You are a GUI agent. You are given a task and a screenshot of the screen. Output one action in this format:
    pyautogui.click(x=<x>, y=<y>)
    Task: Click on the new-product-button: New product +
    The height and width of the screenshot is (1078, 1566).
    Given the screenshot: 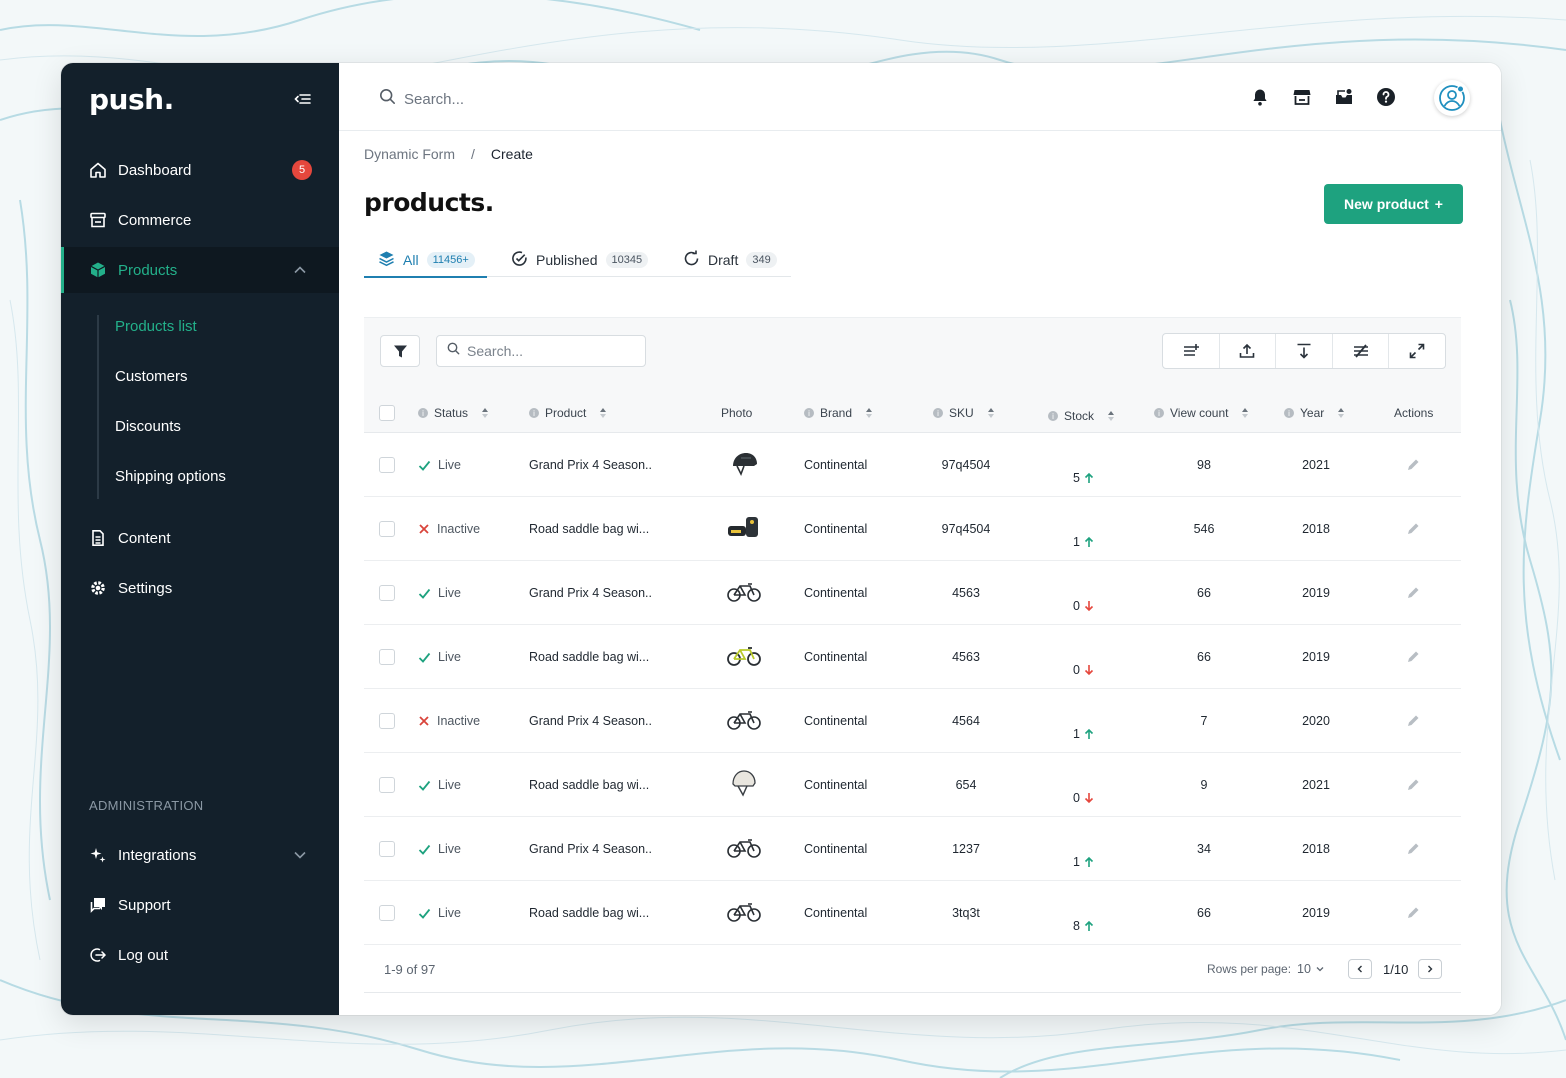 What is the action you would take?
    pyautogui.click(x=1393, y=204)
    